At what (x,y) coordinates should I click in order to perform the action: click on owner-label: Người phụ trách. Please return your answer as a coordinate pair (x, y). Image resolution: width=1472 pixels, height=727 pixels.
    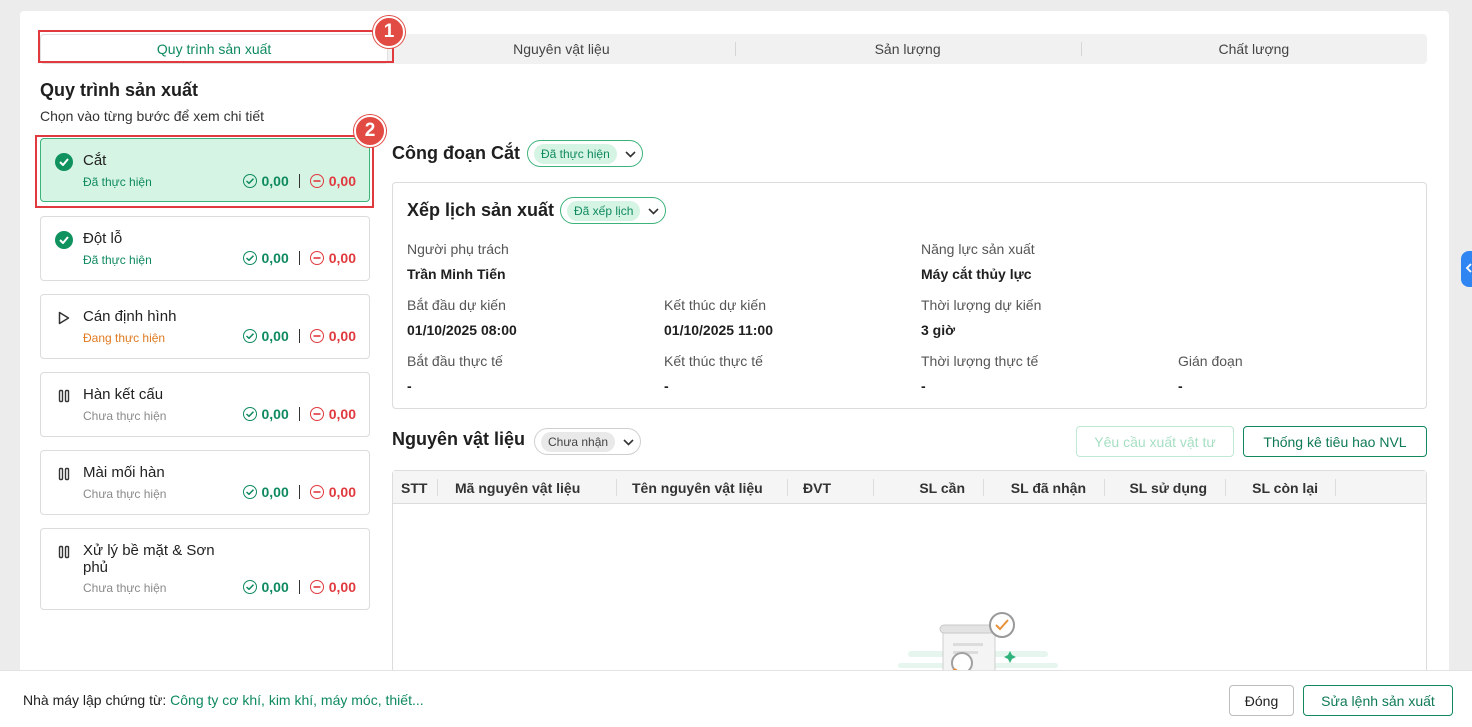
    Looking at the image, I should click on (458, 249).